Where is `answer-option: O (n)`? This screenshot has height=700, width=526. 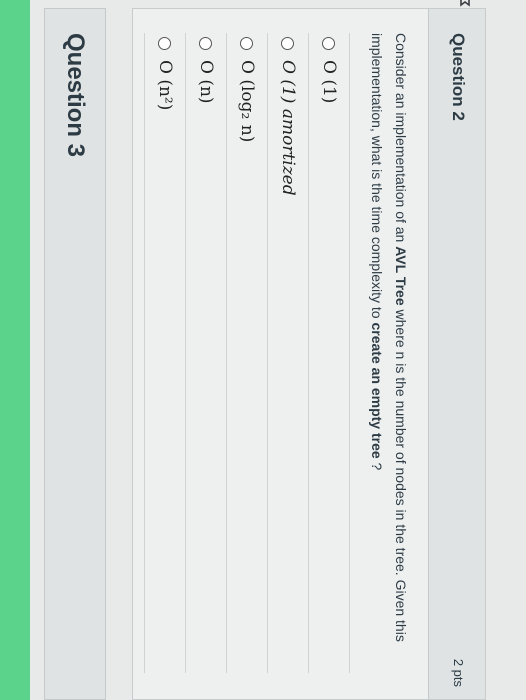
answer-option: O (n) is located at coordinates (206, 353).